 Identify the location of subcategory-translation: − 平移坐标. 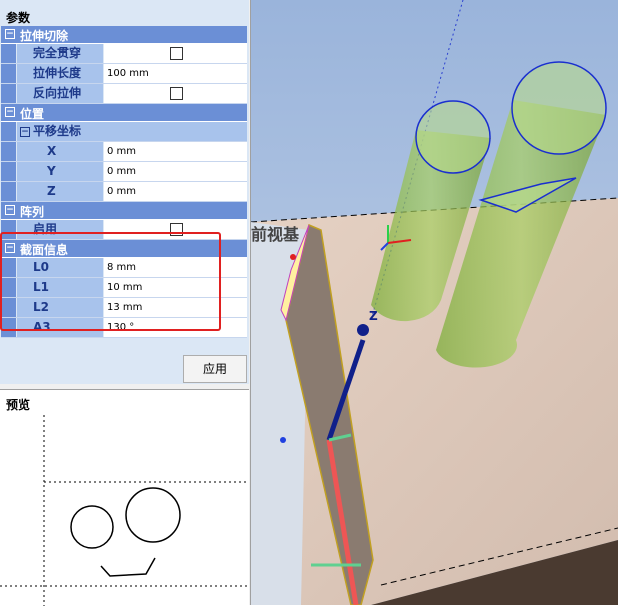
(124, 132).